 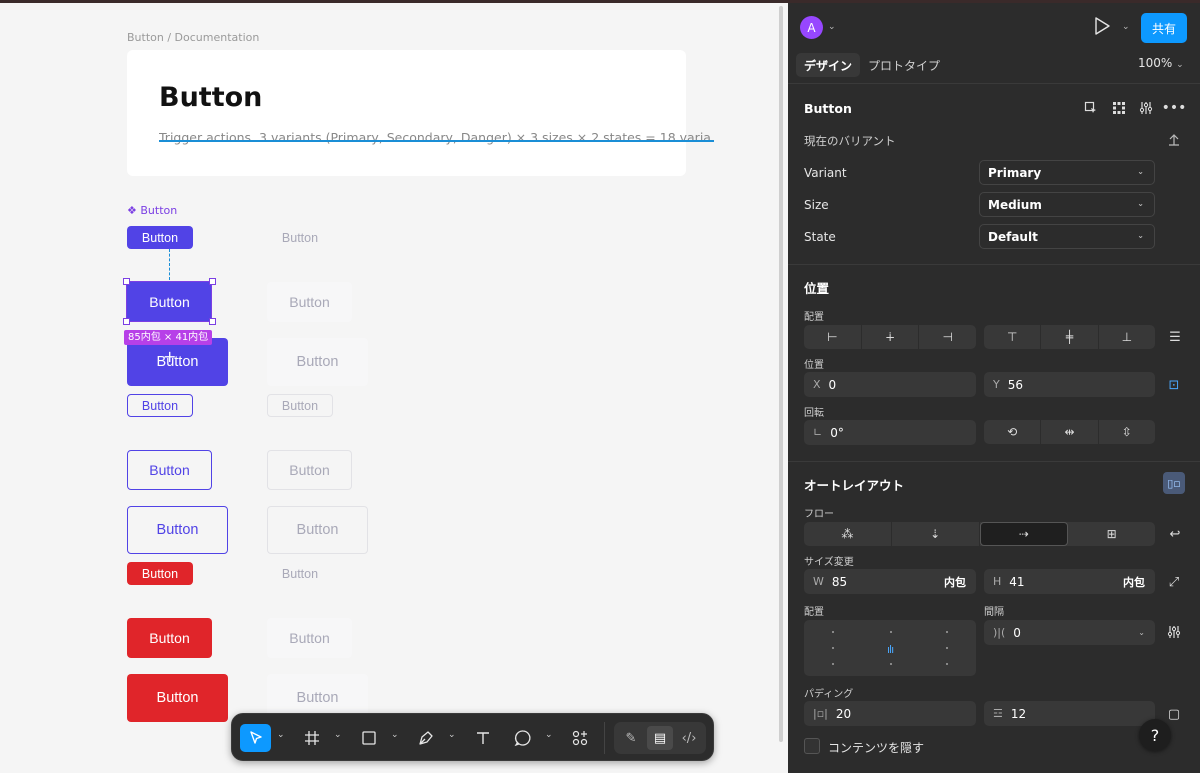 What do you see at coordinates (890, 432) in the screenshot?
I see `rotation-field: ∟ 0°` at bounding box center [890, 432].